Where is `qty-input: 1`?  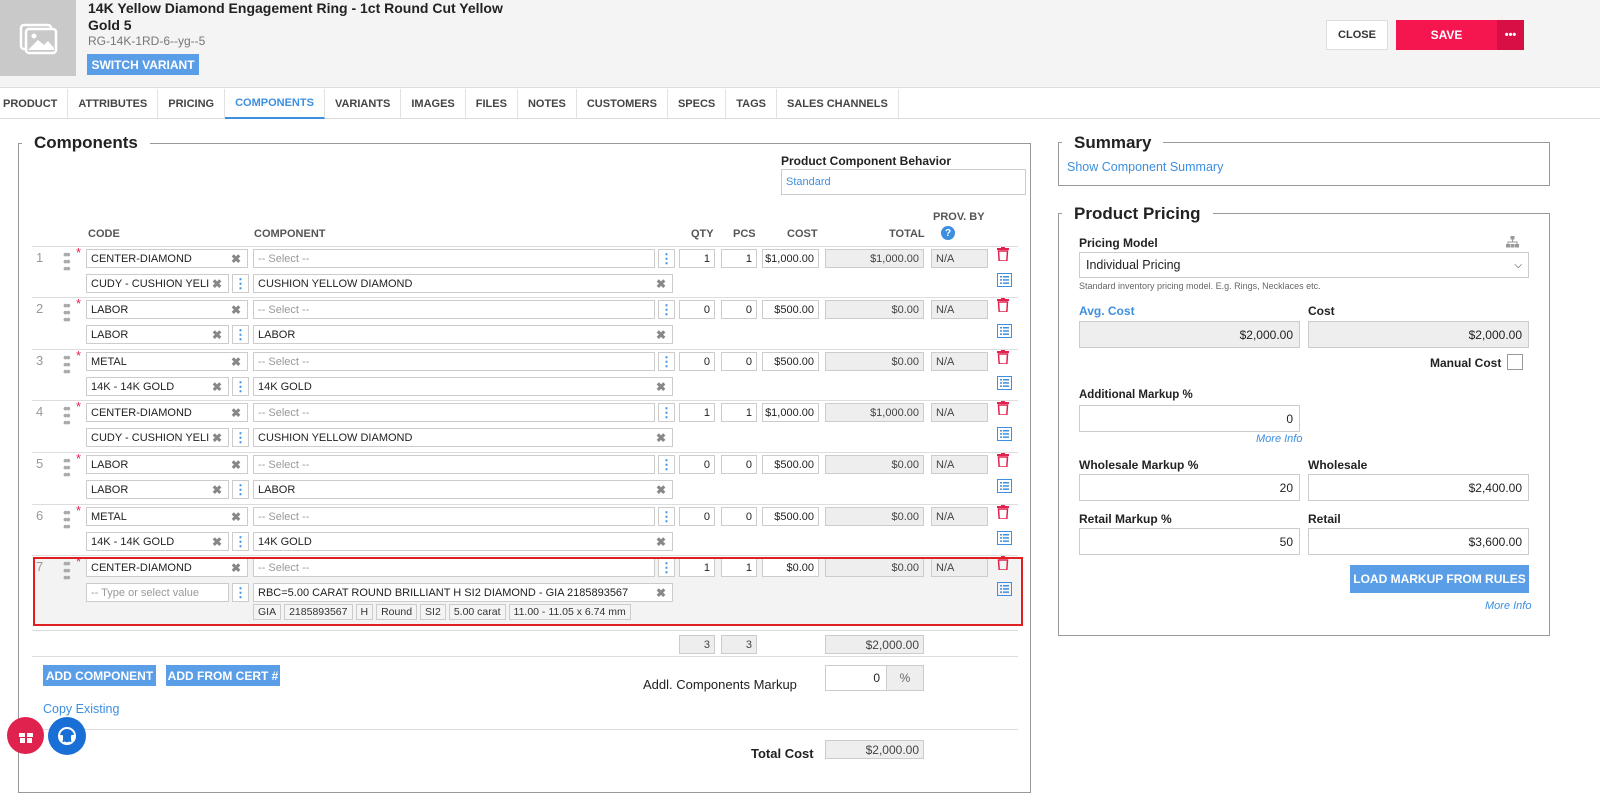
qty-input: 1 is located at coordinates (697, 412).